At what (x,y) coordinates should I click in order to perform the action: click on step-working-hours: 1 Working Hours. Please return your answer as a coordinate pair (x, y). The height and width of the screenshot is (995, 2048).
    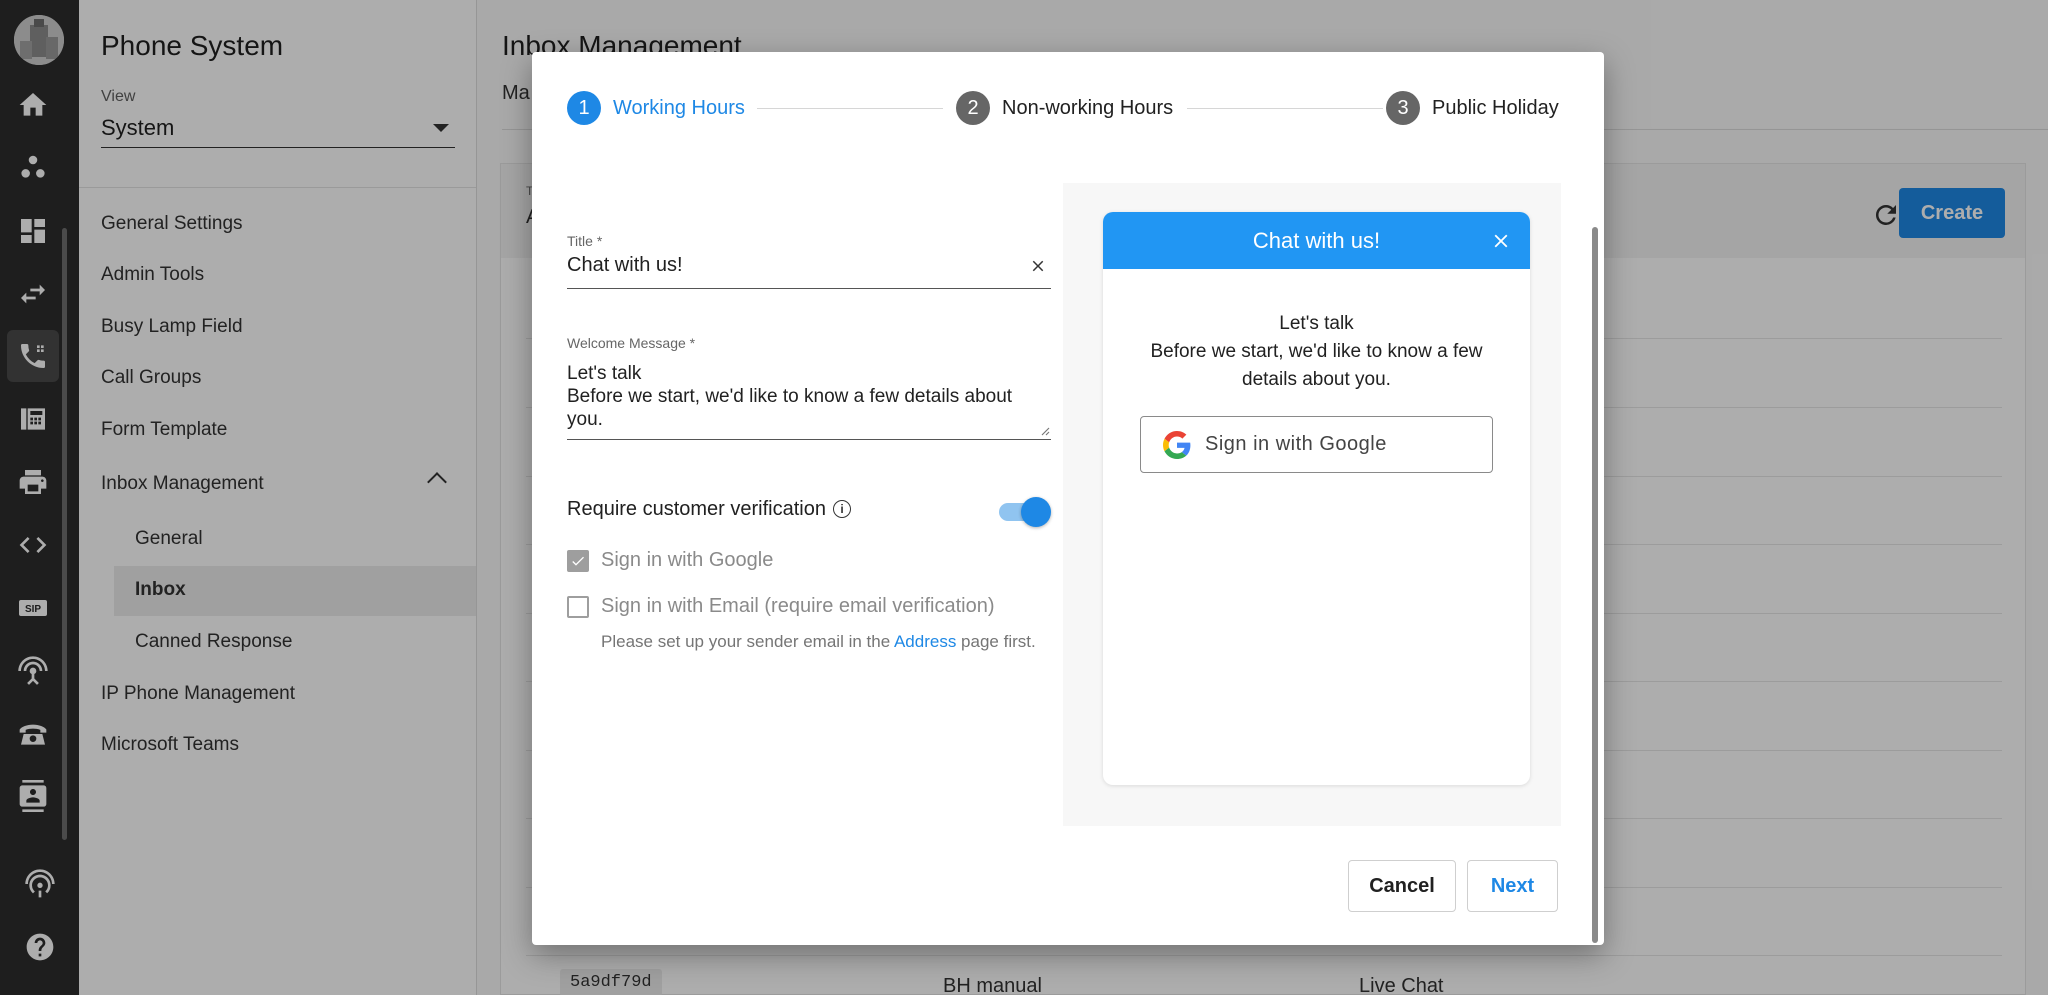
    Looking at the image, I should click on (656, 108).